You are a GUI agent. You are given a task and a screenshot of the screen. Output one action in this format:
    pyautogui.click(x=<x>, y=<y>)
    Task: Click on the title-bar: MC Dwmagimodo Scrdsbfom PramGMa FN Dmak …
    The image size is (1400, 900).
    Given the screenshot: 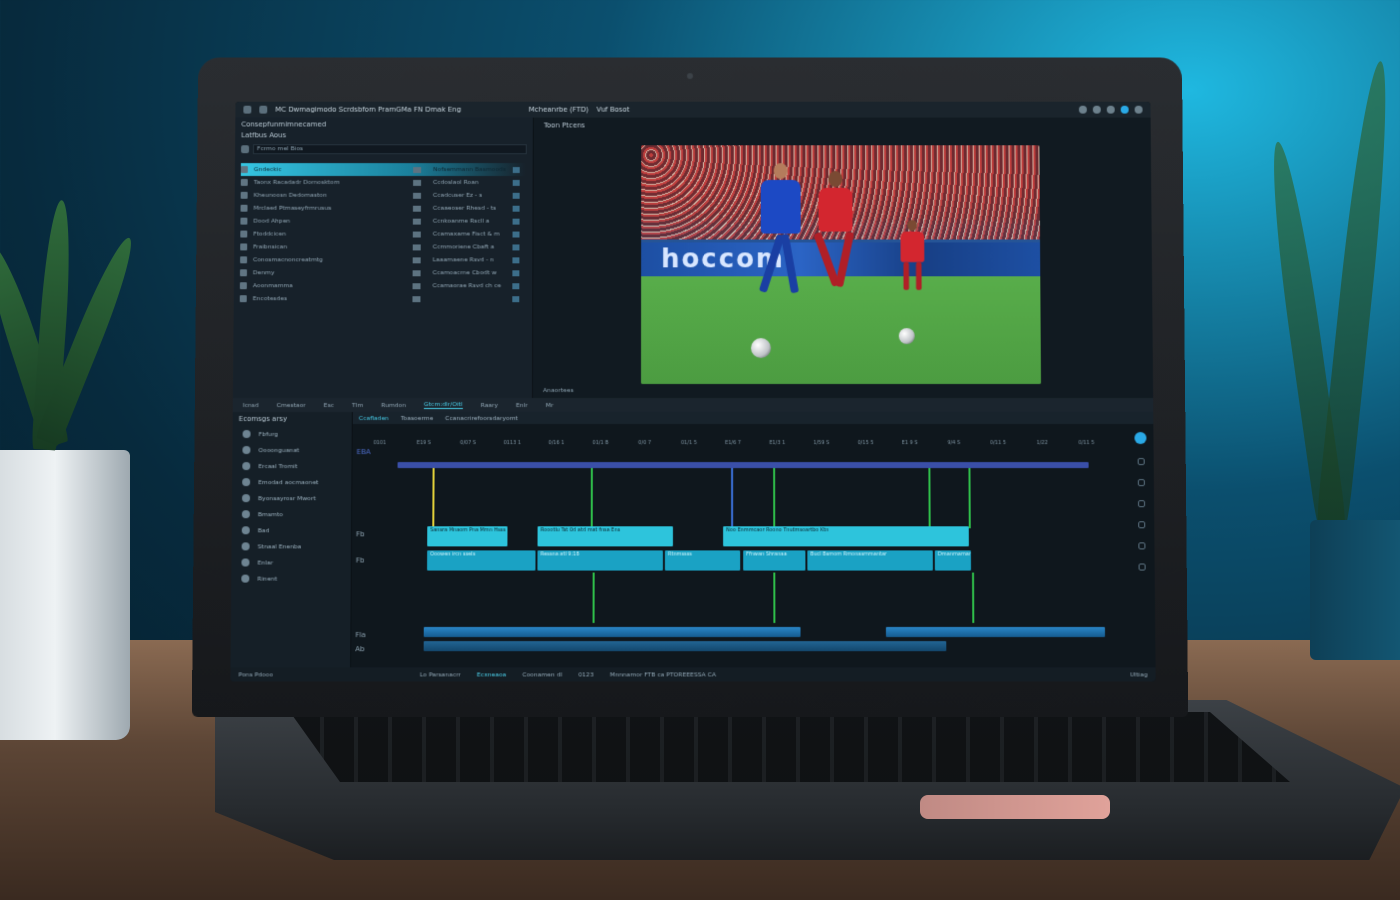 What is the action you would take?
    pyautogui.click(x=693, y=109)
    